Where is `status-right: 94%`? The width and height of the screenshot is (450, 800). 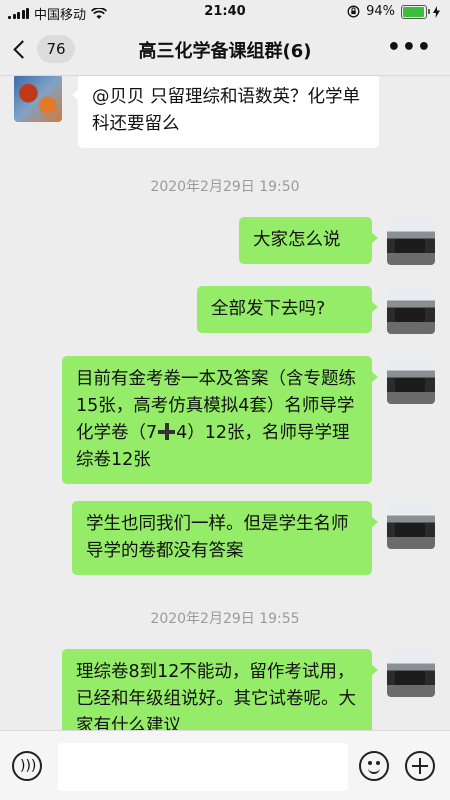 status-right: 94% is located at coordinates (393, 11).